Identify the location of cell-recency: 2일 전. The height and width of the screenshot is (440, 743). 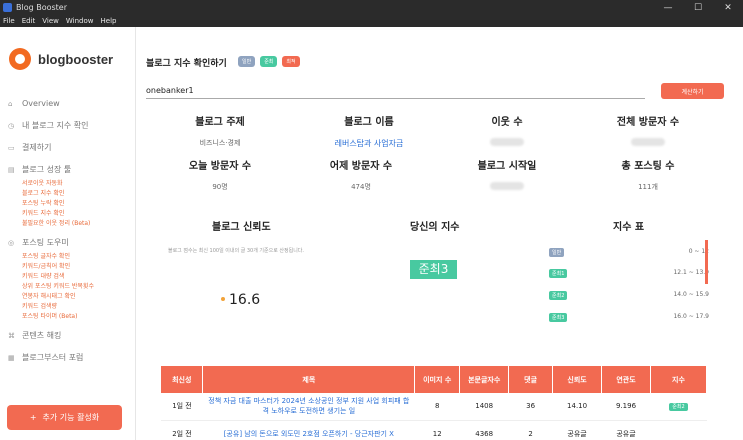
(182, 430).